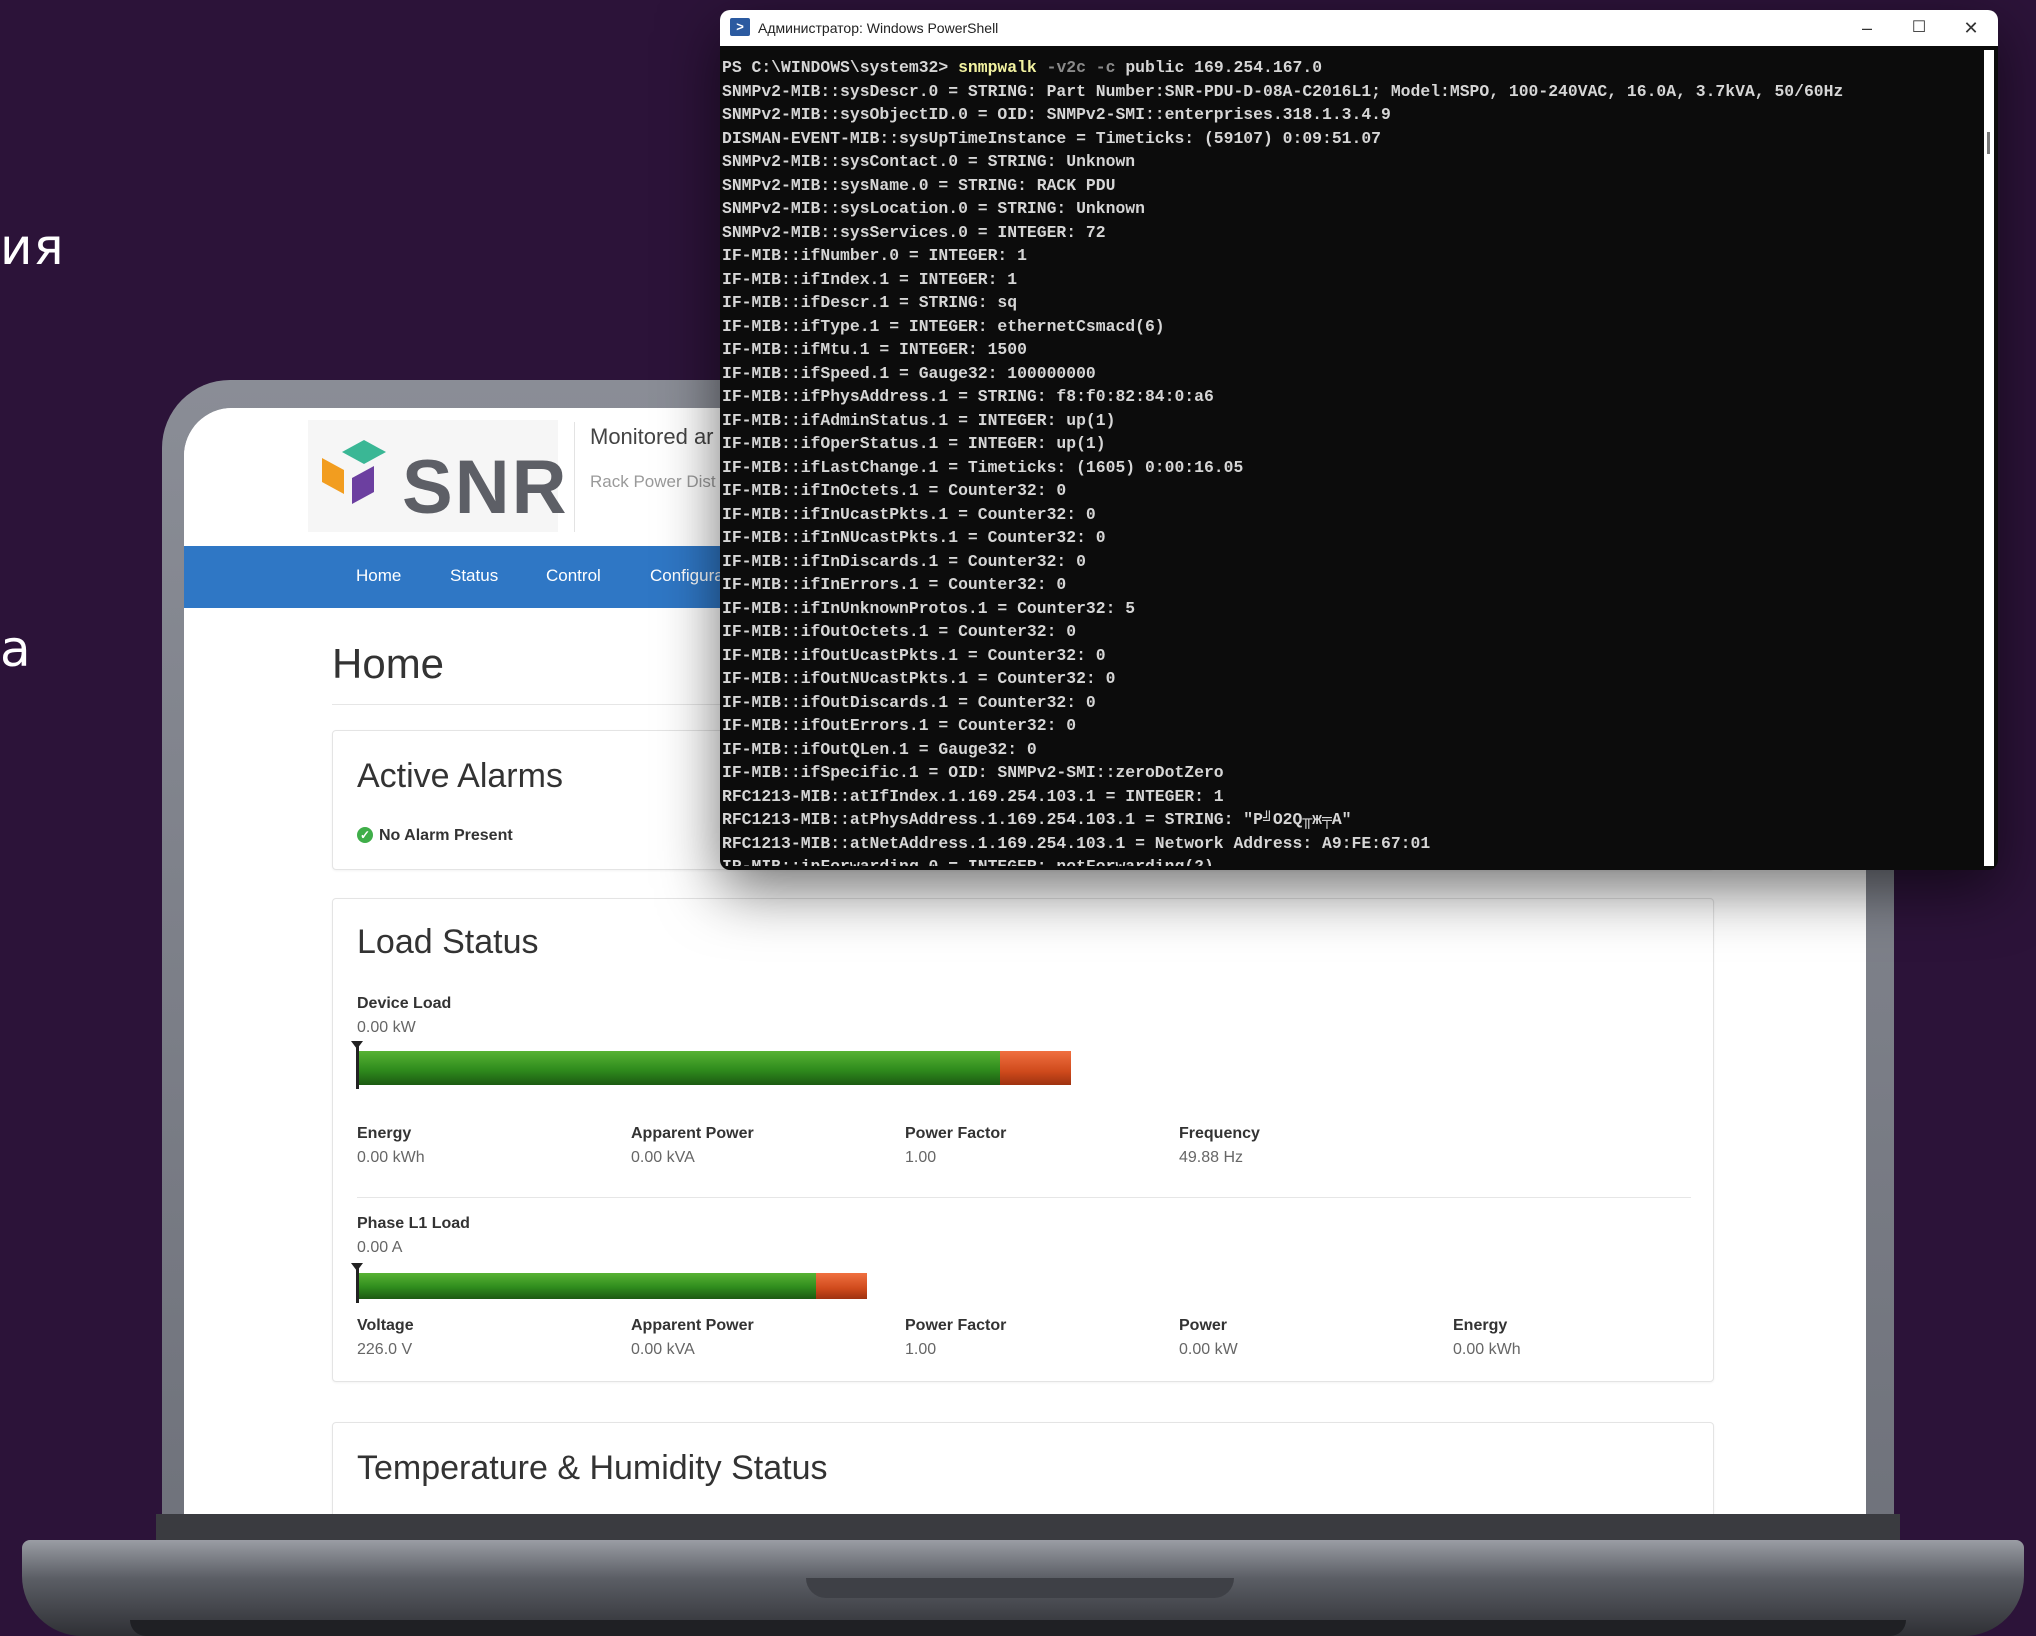  Describe the element at coordinates (385, 1325) in the screenshot. I see `voltage-label: Voltage` at that location.